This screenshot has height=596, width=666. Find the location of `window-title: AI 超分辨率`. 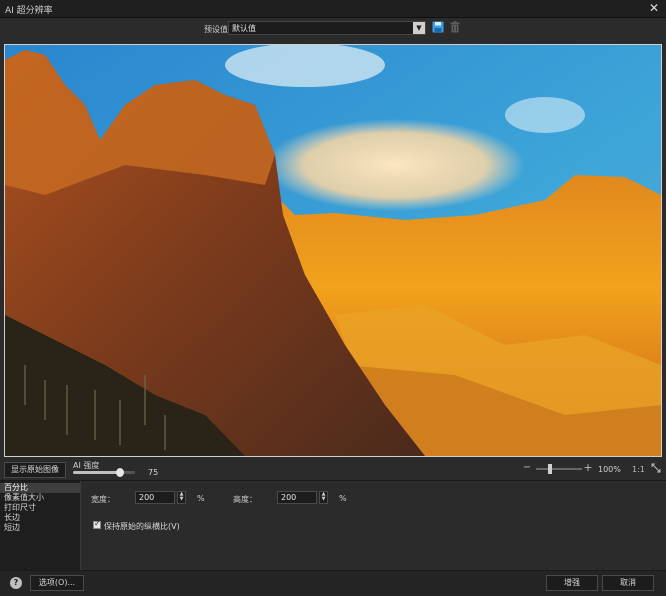

window-title: AI 超分辨率 is located at coordinates (29, 11).